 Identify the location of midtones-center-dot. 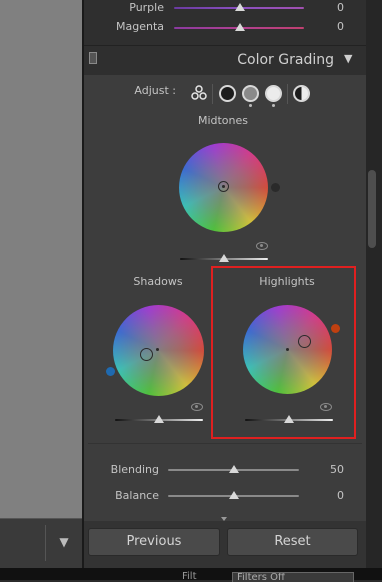
(223, 186).